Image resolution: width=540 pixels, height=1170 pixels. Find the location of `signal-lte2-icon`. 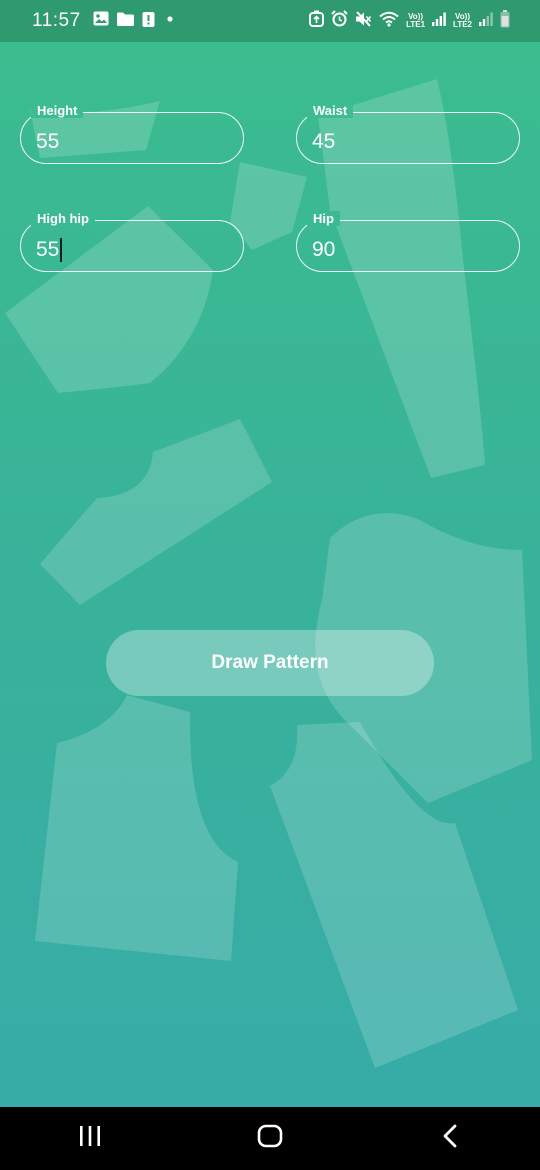

signal-lte2-icon is located at coordinates (486, 21).